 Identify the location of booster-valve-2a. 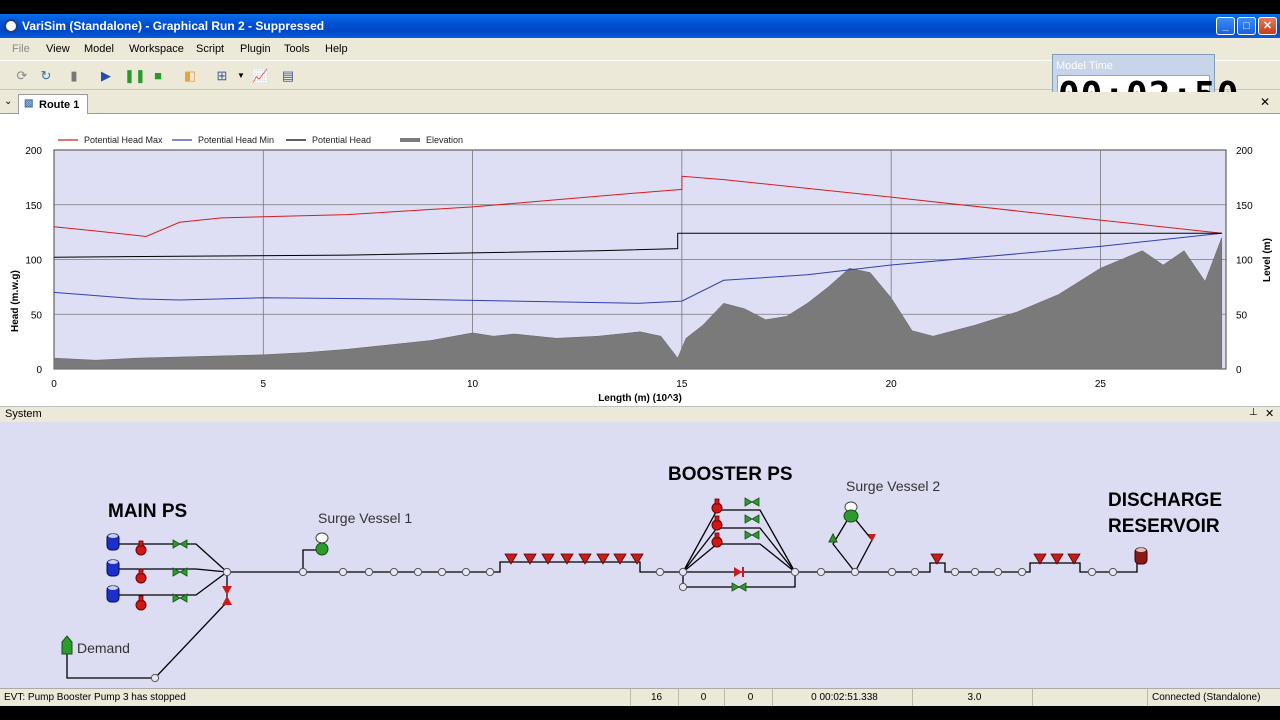
(752, 519).